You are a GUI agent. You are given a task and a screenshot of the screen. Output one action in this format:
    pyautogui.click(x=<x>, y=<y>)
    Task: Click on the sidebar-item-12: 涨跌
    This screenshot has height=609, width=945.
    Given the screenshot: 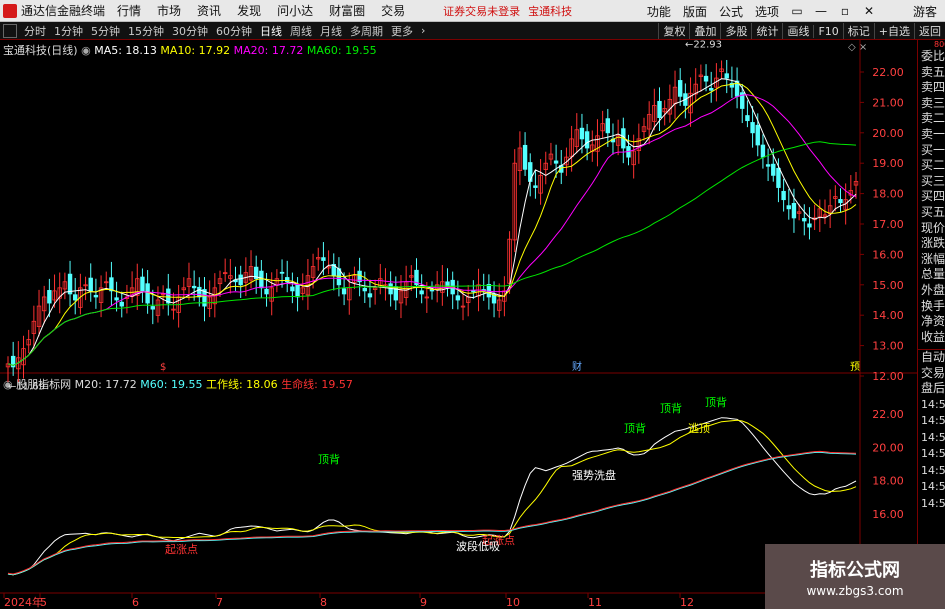 What is the action you would take?
    pyautogui.click(x=931, y=244)
    